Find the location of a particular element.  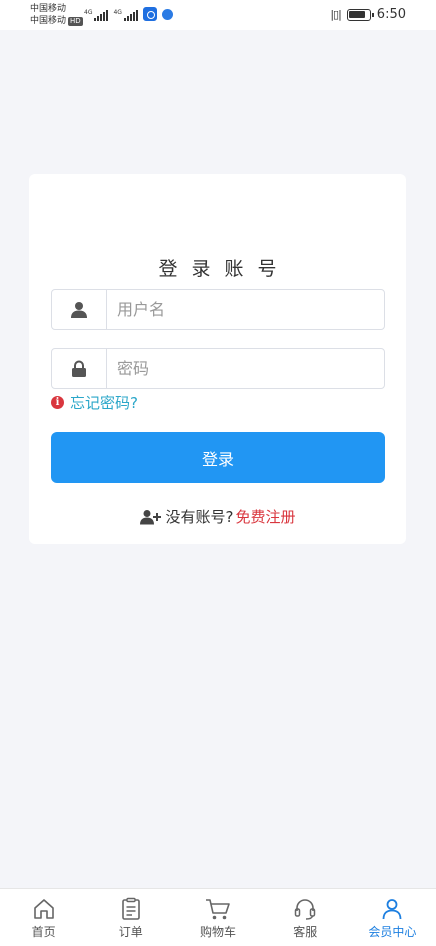

carrier-1-label: 中国移动 is located at coordinates (48, 9).